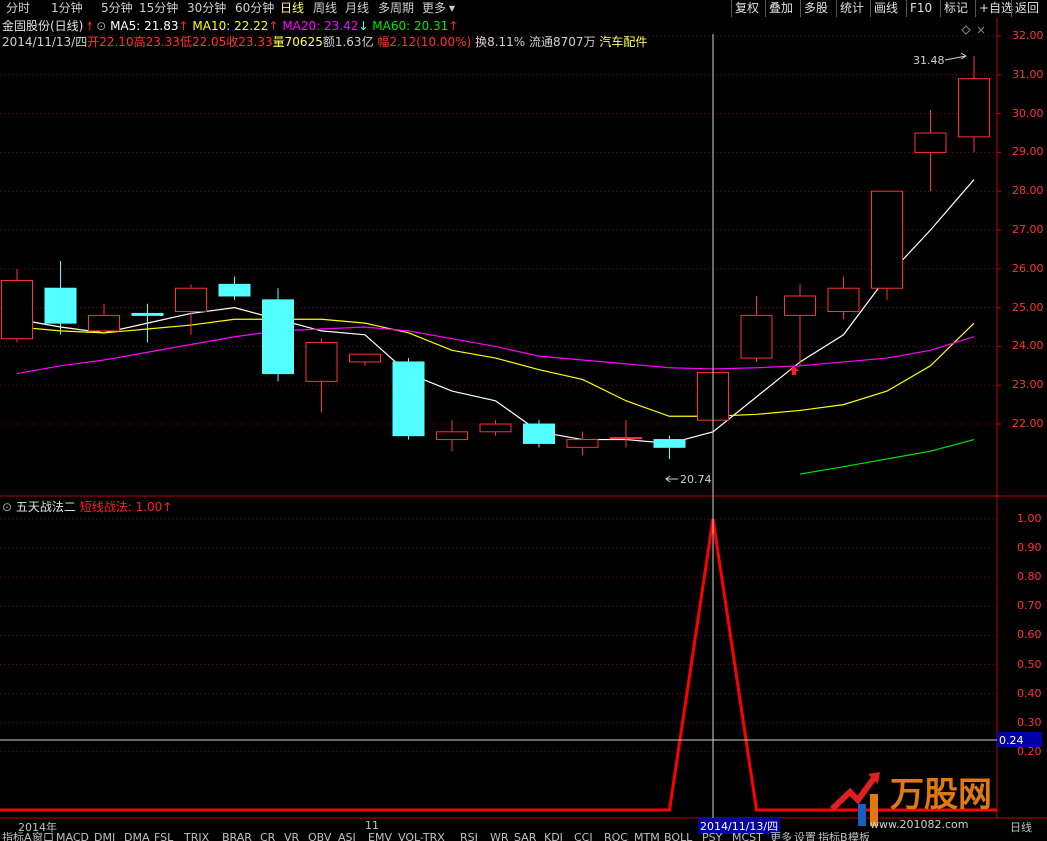 Image resolution: width=1047 pixels, height=841 pixels. What do you see at coordinates (43, 836) in the screenshot?
I see `indicator-tab: 窗口` at bounding box center [43, 836].